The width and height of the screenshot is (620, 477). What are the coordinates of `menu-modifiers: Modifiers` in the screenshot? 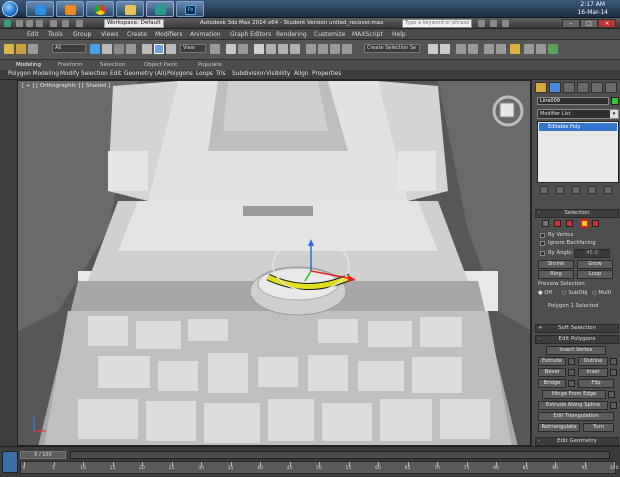 It's located at (168, 34).